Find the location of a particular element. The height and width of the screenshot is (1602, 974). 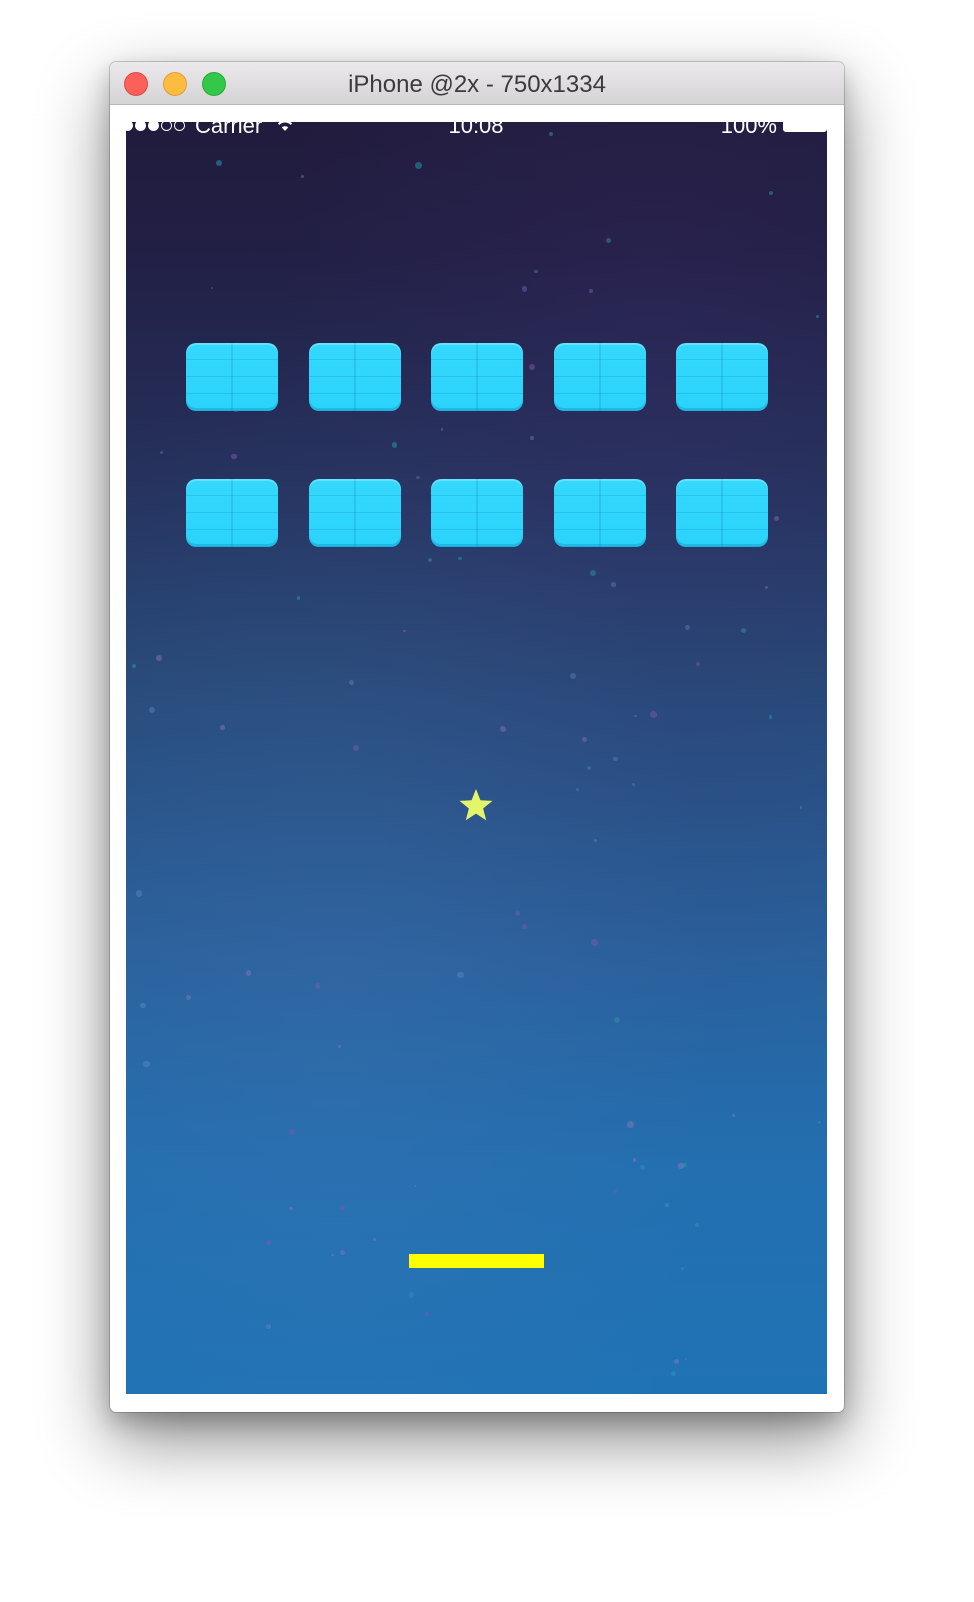

minimize-window-button is located at coordinates (175, 84).